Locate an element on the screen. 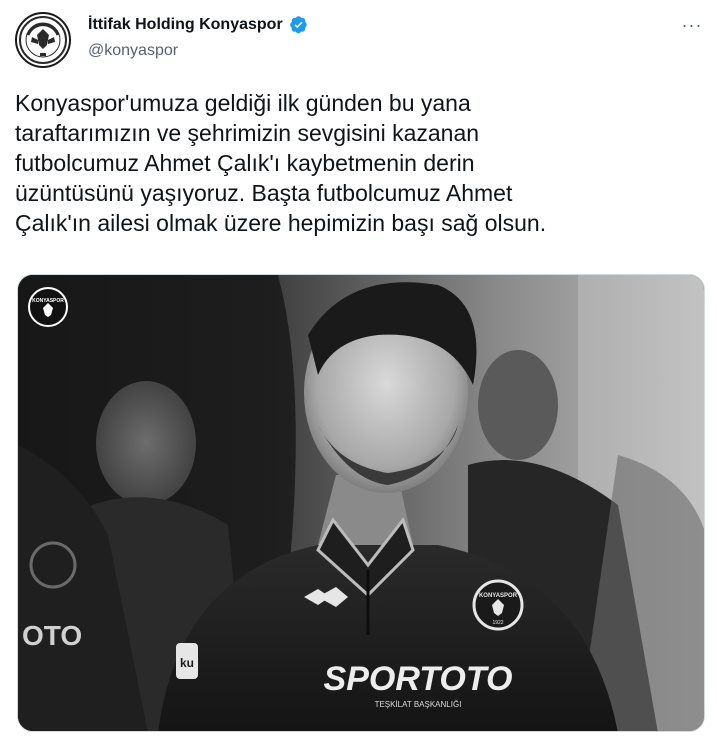  sleeve-text: ku is located at coordinates (187, 663).